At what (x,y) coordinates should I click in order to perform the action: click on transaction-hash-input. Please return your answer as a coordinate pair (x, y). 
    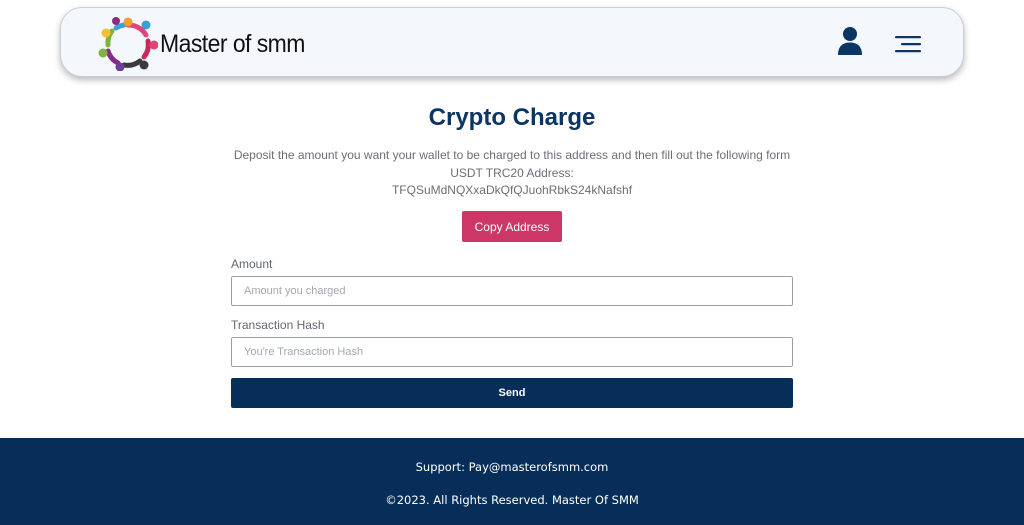
    Looking at the image, I should click on (512, 352).